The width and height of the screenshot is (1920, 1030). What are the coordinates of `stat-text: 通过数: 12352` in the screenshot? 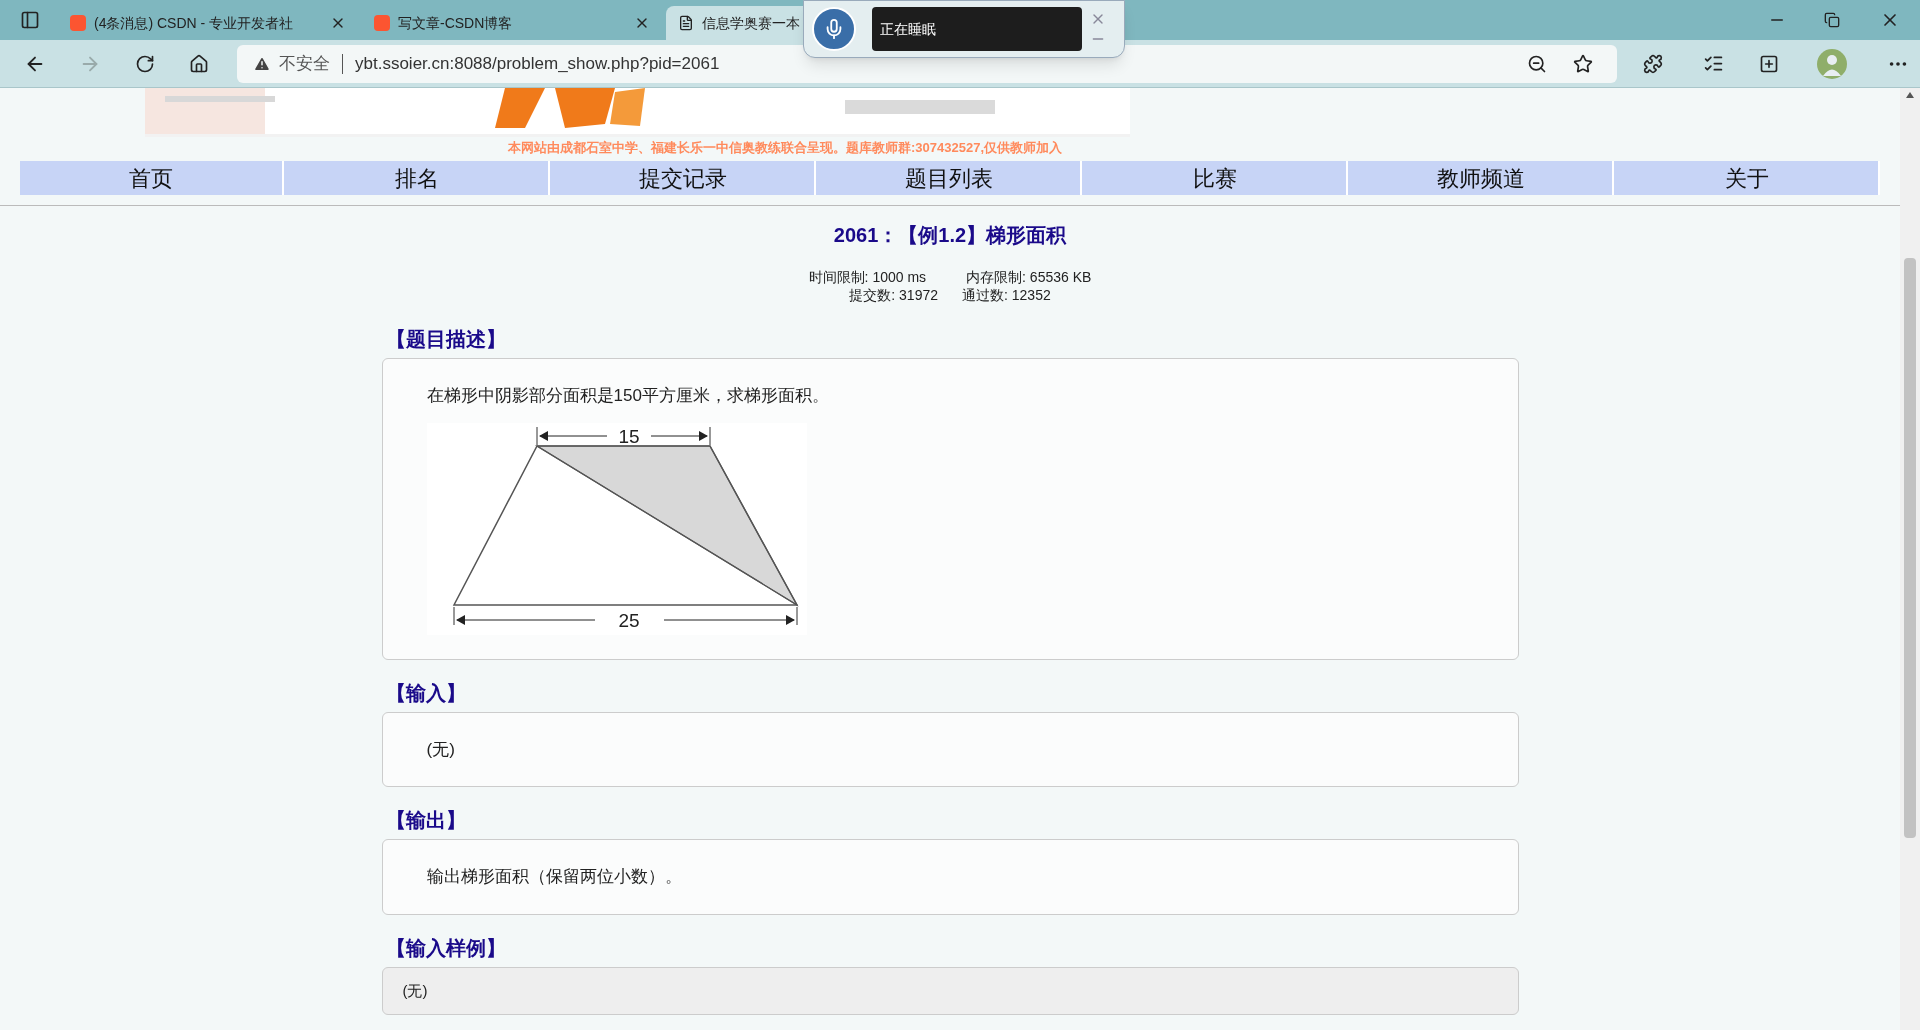 It's located at (1006, 295).